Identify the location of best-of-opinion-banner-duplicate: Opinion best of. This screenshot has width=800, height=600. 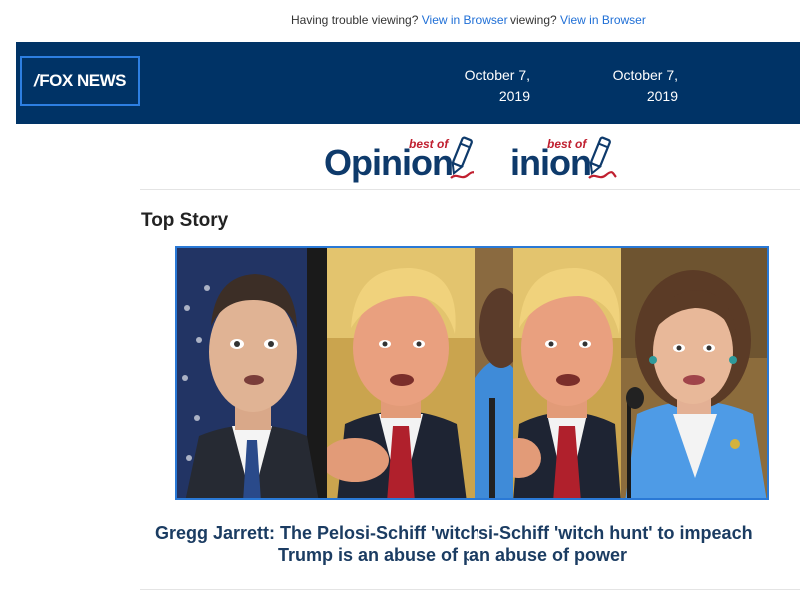
(572, 160).